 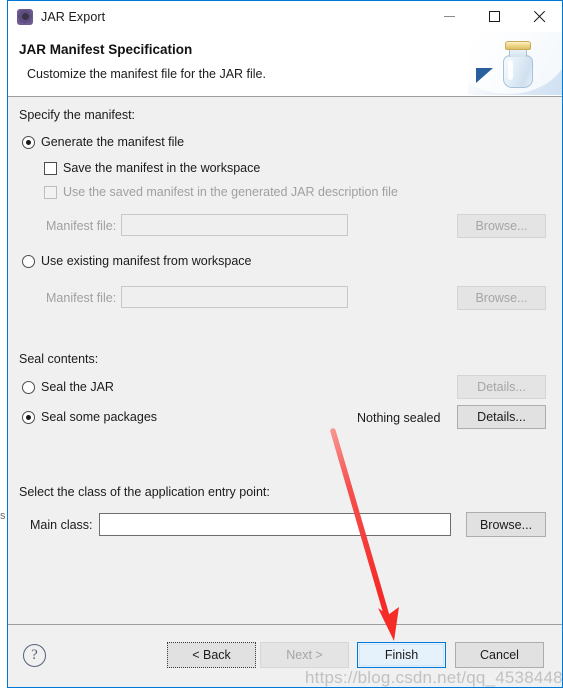 What do you see at coordinates (28, 387) in the screenshot?
I see `radio-seal-the-jar-indicator` at bounding box center [28, 387].